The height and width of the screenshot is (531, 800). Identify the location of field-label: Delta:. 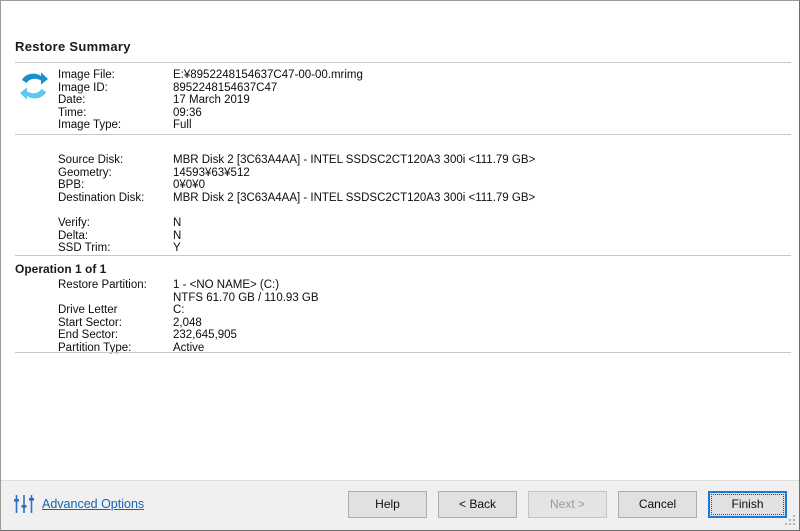
(73, 235).